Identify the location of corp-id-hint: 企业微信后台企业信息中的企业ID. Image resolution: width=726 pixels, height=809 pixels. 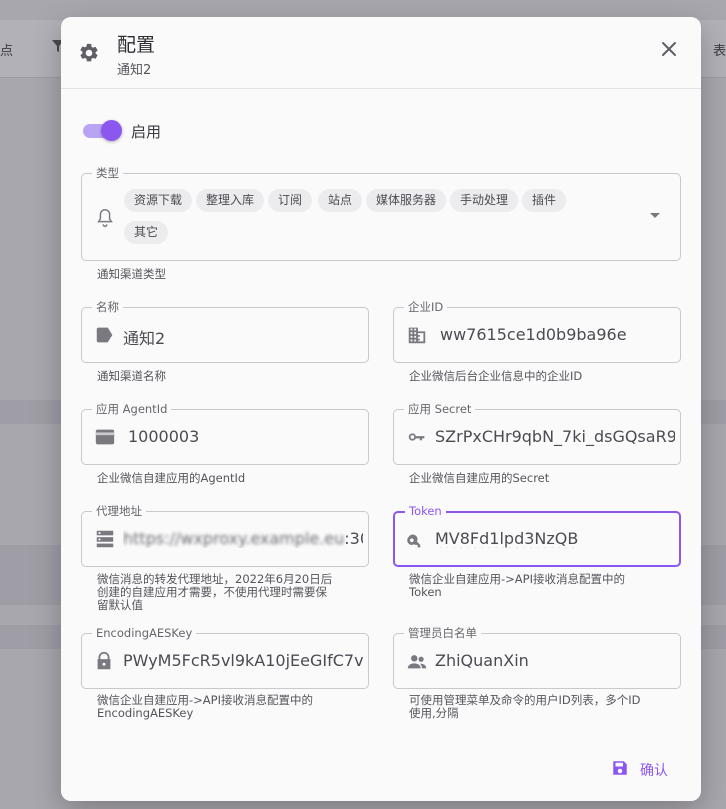
(496, 376).